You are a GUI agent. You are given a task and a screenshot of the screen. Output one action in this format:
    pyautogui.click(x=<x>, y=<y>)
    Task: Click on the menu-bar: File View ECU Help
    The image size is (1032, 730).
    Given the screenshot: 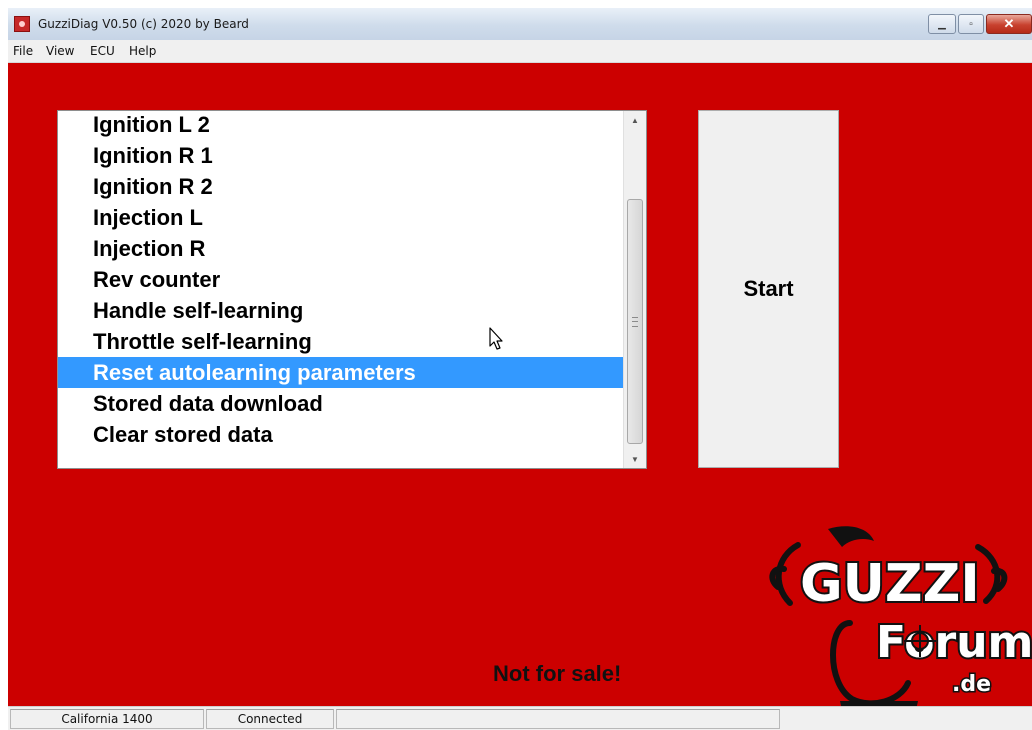 What is the action you would take?
    pyautogui.click(x=520, y=51)
    